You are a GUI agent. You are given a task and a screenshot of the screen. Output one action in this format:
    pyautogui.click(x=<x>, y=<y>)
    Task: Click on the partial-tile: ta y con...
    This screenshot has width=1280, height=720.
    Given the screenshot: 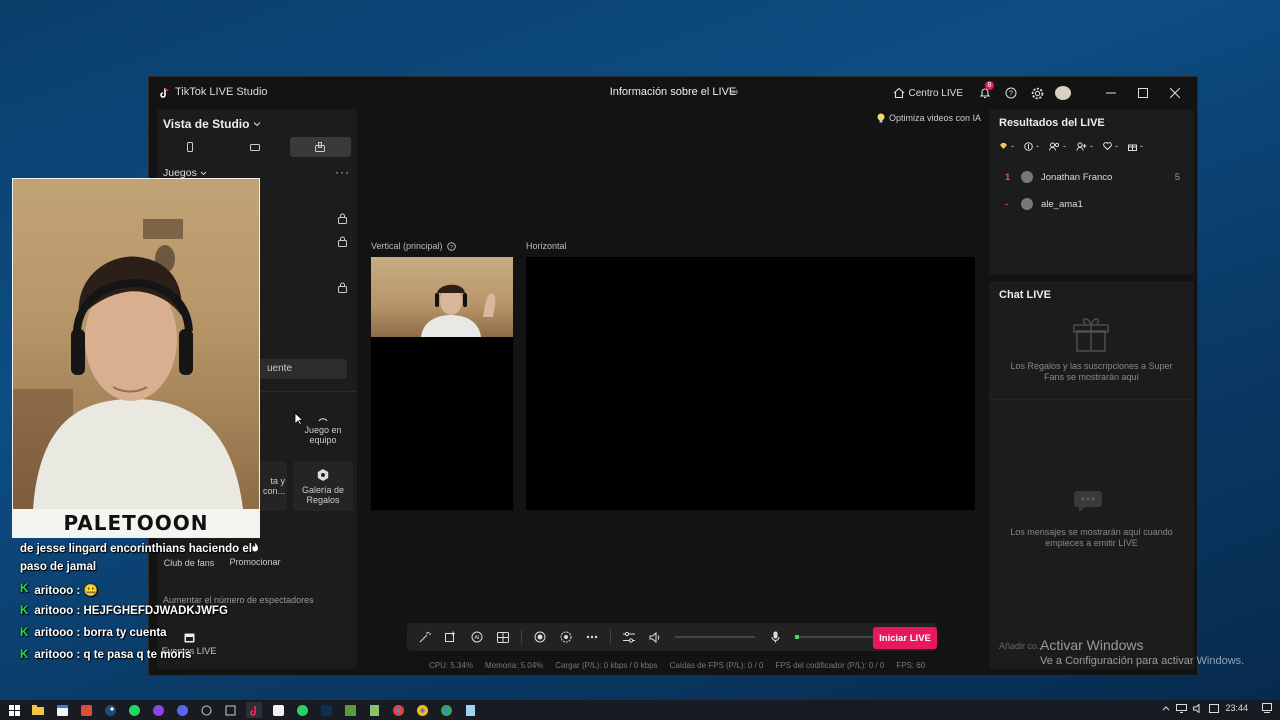 What is the action you would take?
    pyautogui.click(x=272, y=486)
    